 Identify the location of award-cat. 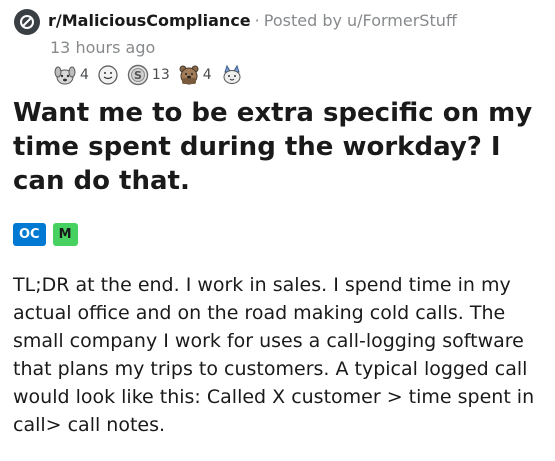
(232, 75).